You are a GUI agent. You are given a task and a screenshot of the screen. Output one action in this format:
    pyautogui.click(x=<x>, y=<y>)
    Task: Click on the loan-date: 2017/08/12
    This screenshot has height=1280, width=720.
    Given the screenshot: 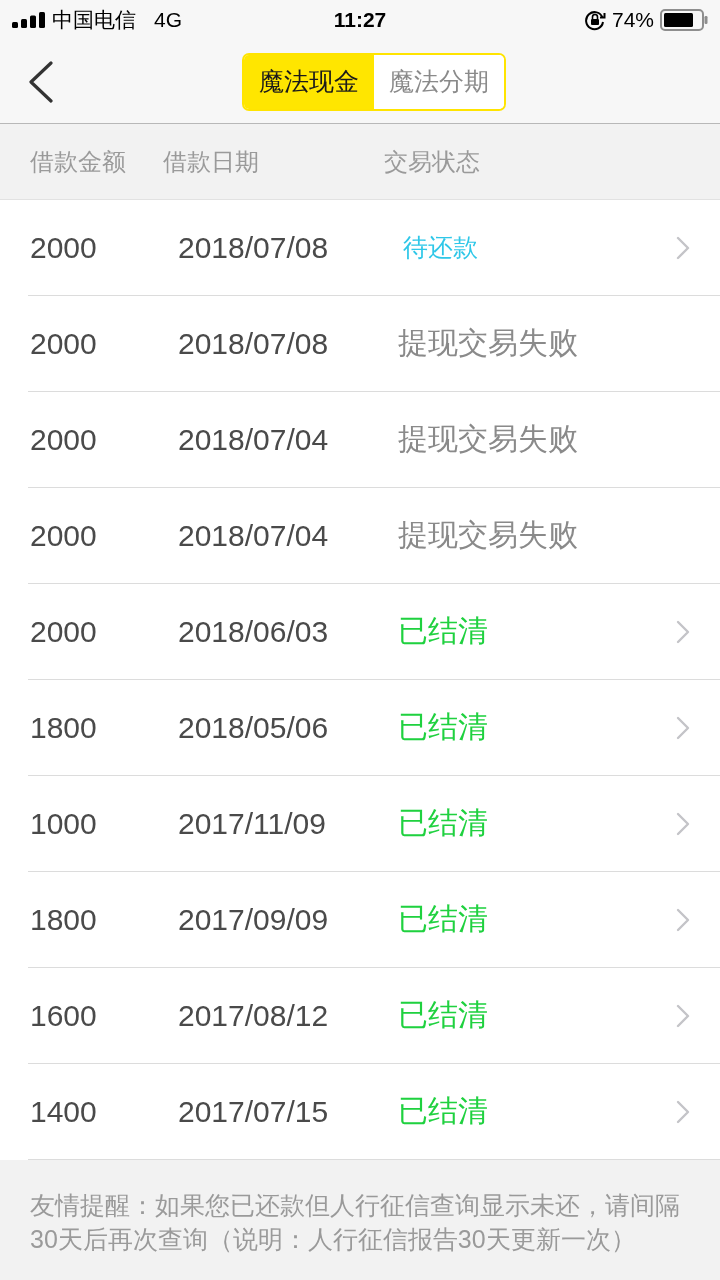 What is the action you would take?
    pyautogui.click(x=253, y=1015)
    